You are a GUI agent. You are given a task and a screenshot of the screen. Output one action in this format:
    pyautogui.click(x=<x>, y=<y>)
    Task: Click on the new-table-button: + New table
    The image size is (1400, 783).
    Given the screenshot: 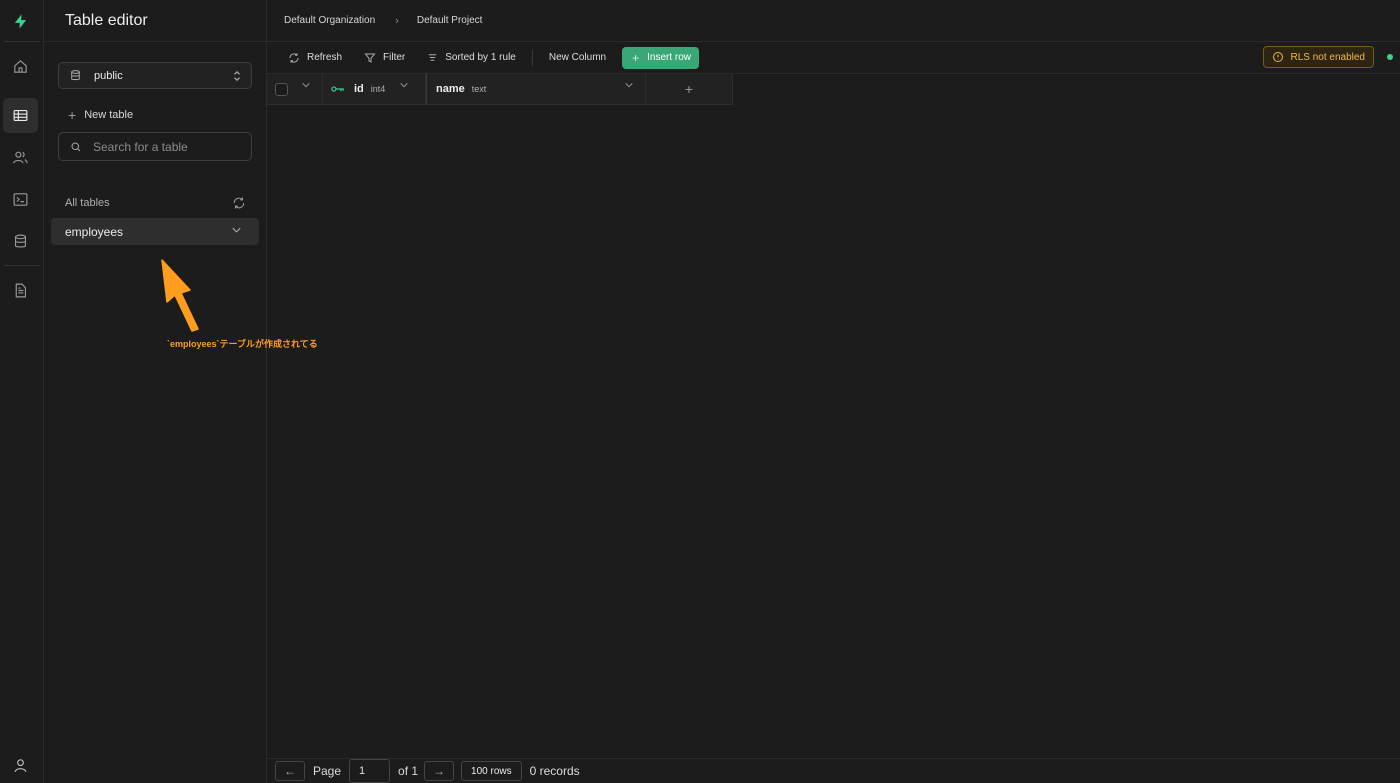 What is the action you would take?
    pyautogui.click(x=100, y=115)
    